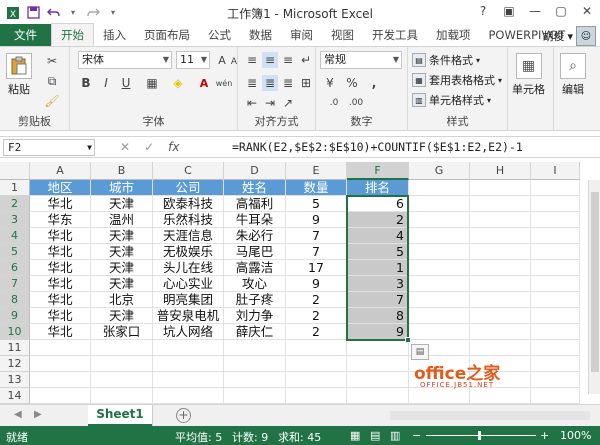  Describe the element at coordinates (375, 435) in the screenshot. I see `page-layout-view-icon: ▤` at that location.